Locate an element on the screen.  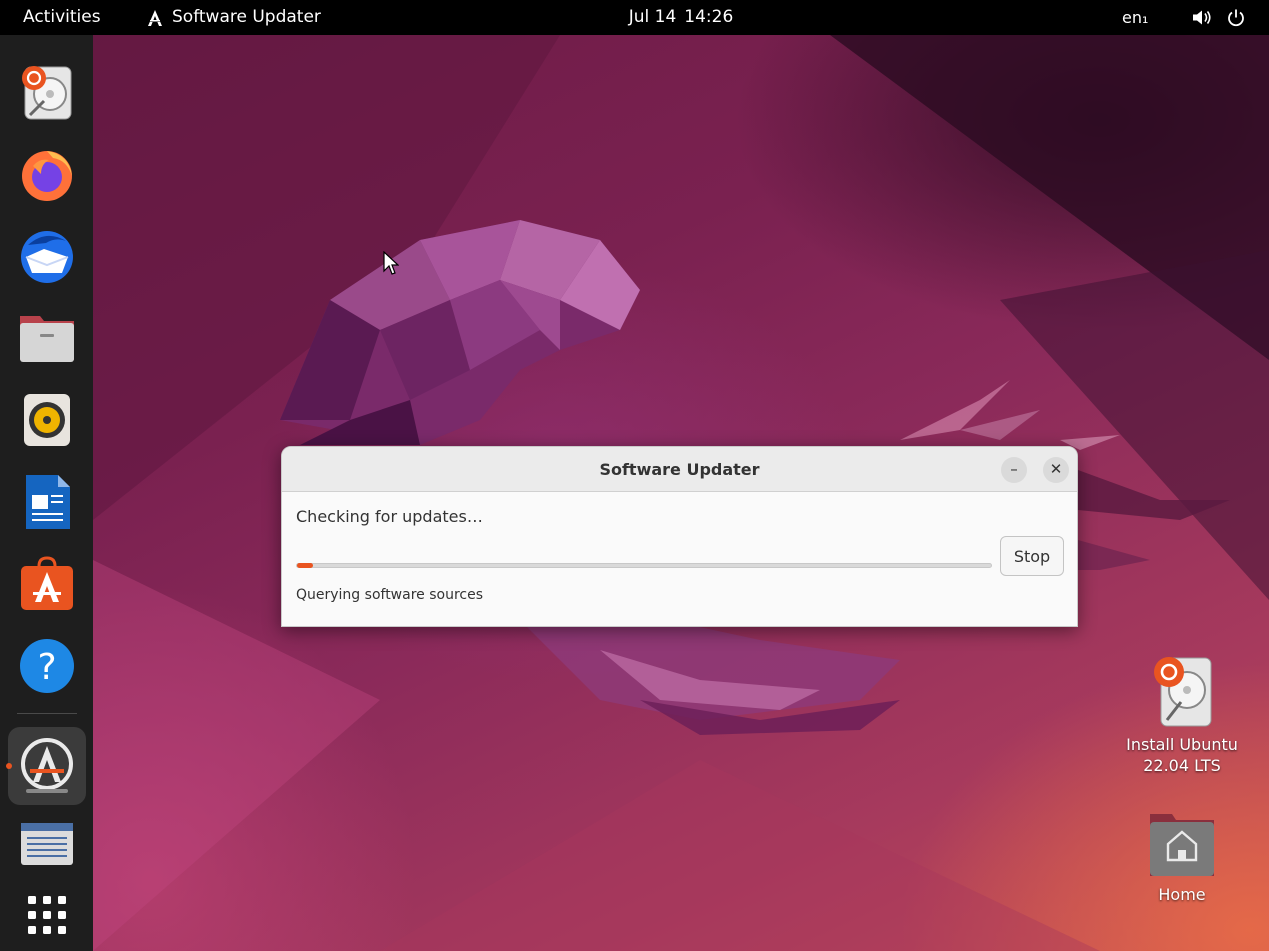
clock: Jul 14 14:26 is located at coordinates (634, 17).